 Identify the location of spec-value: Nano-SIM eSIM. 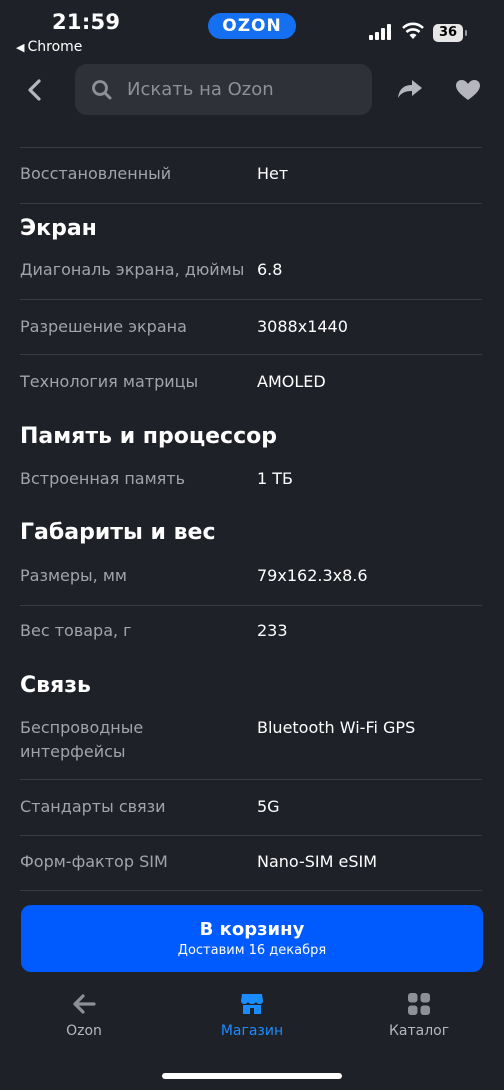
(317, 861).